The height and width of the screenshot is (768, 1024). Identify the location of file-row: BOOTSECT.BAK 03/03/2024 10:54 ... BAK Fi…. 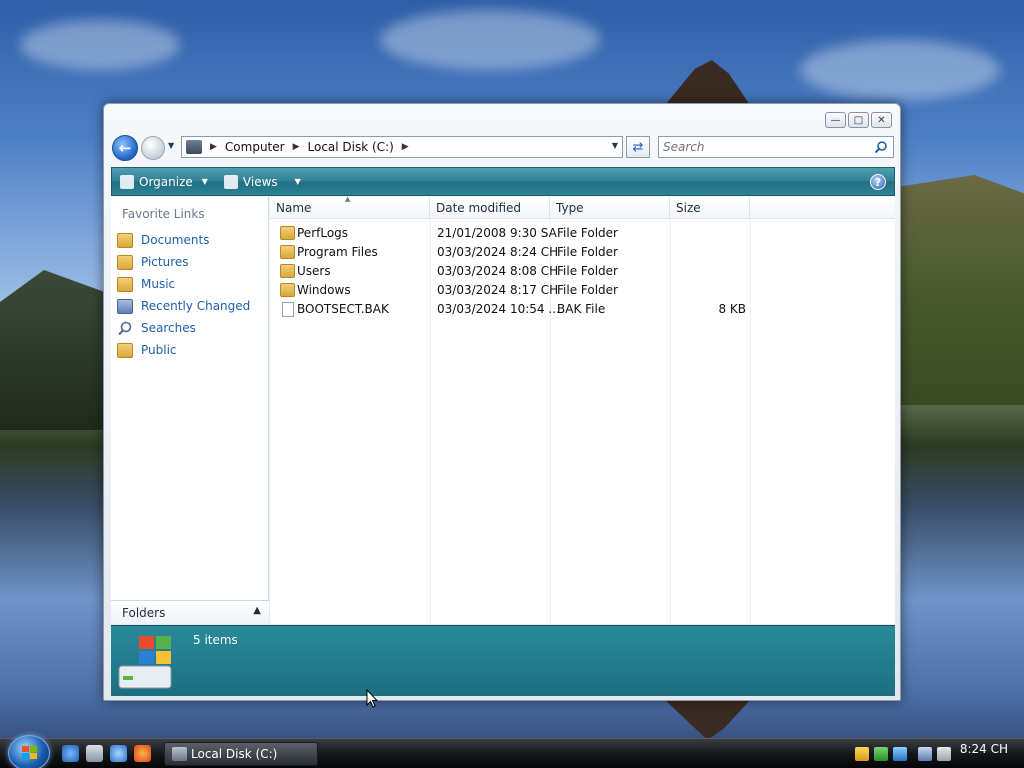
(510, 309).